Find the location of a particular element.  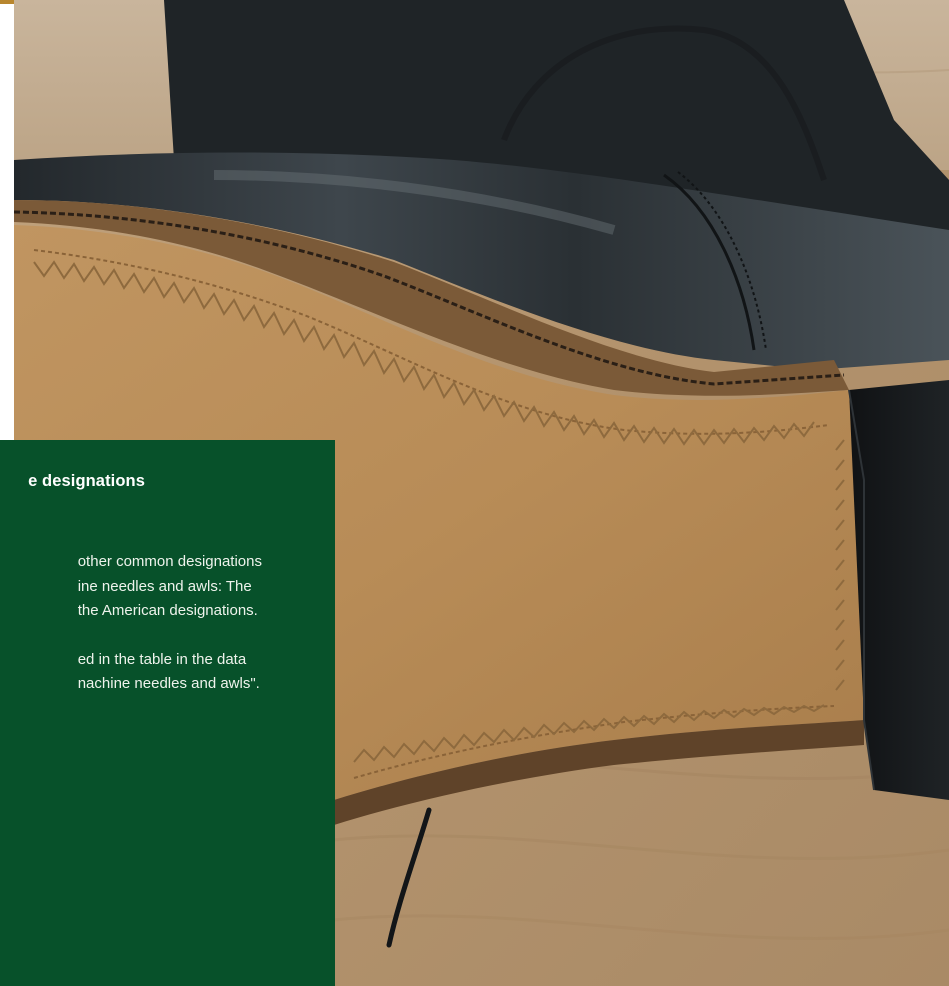

info-panel-title: e designations is located at coordinates (86, 481).